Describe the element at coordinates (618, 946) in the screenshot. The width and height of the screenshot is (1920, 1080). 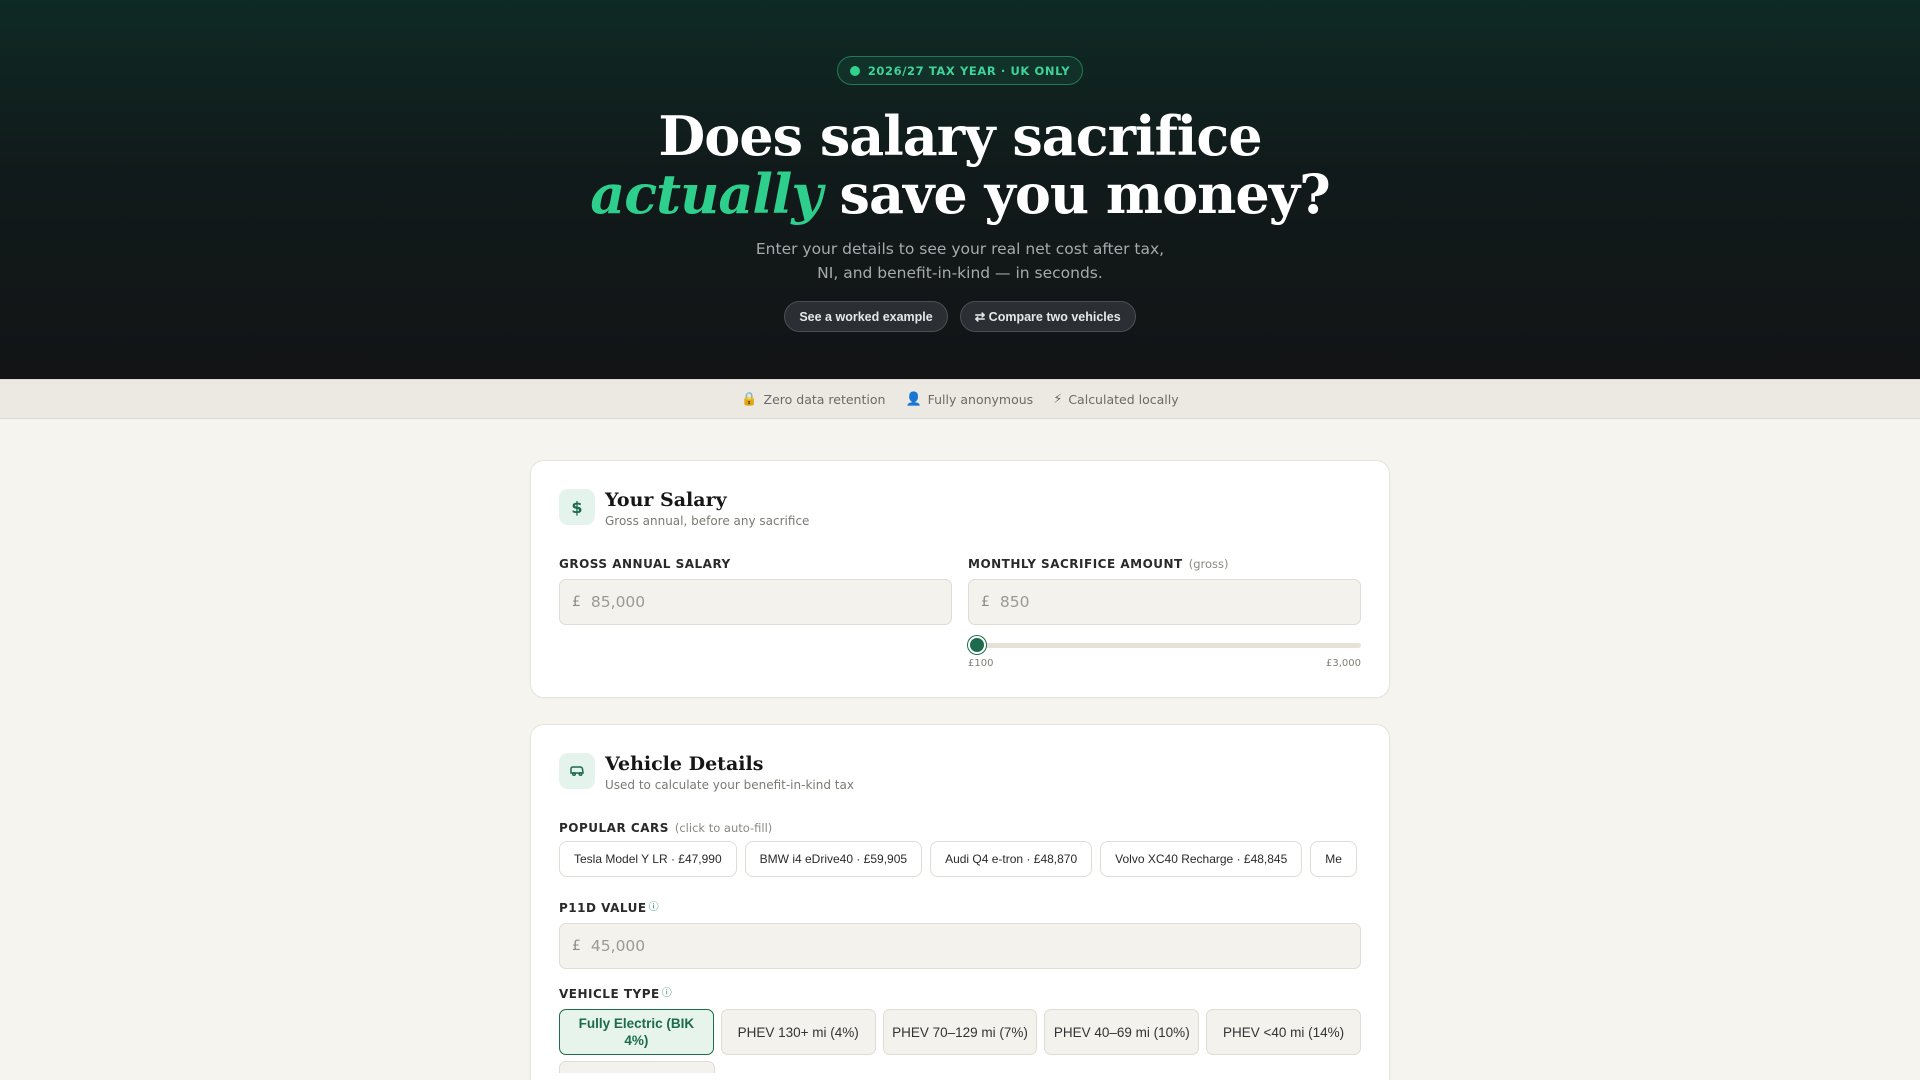
I see `p11d-placeholder: 45,000` at that location.